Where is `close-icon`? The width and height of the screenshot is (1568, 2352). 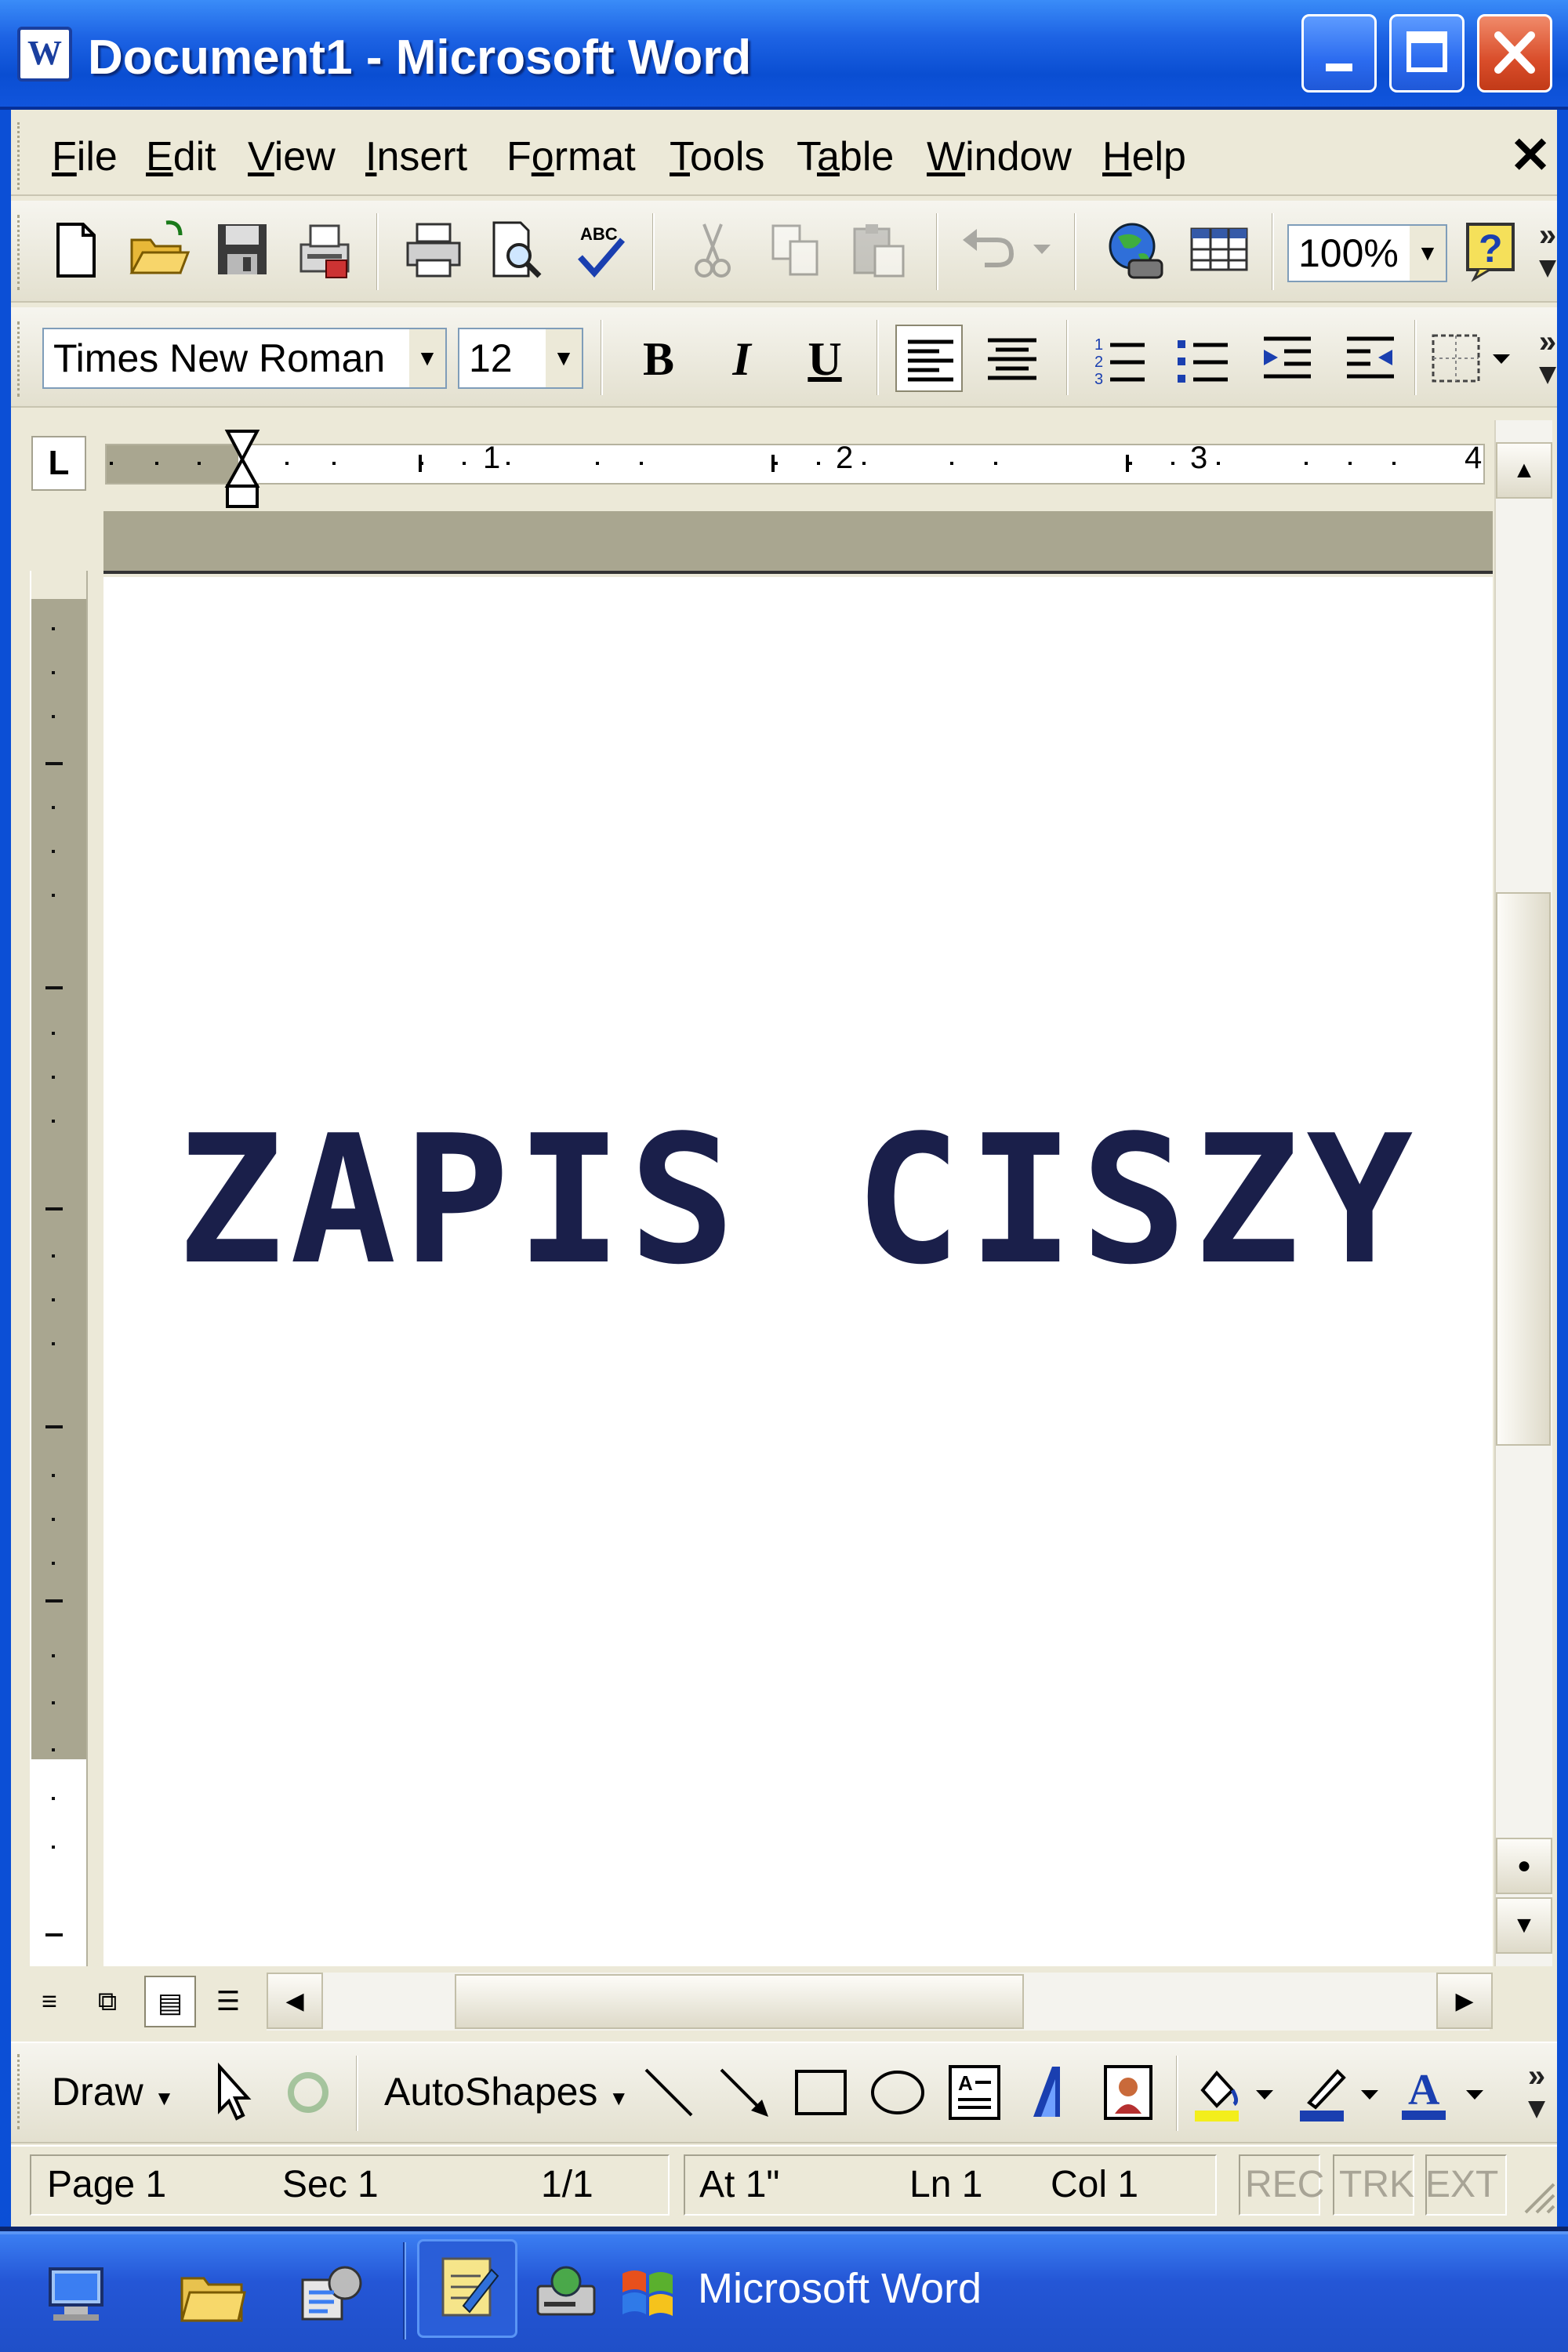 close-icon is located at coordinates (1514, 52).